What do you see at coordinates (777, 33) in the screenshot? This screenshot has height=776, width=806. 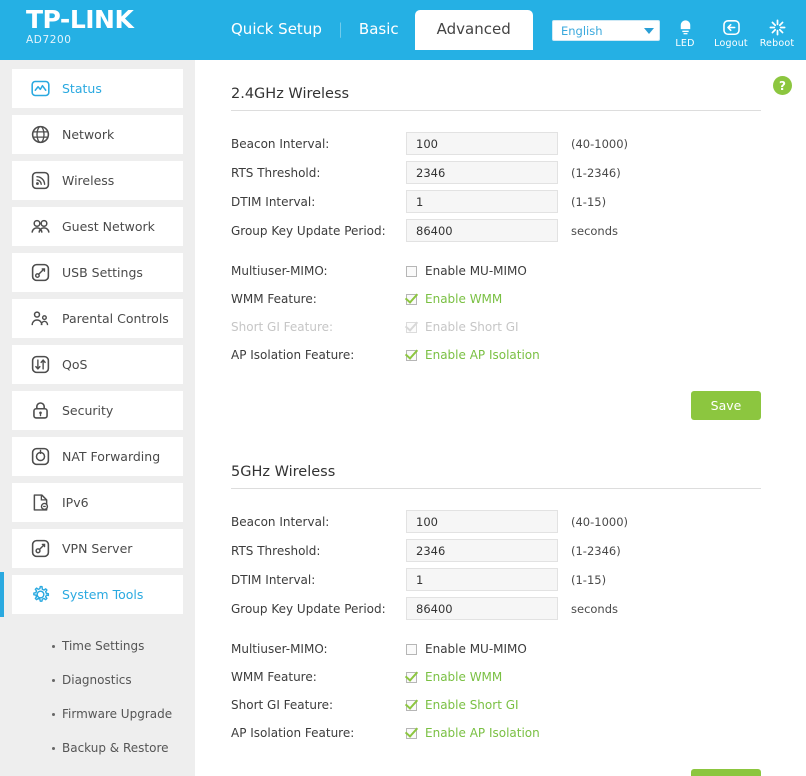 I see `reboot-button: Reboot` at bounding box center [777, 33].